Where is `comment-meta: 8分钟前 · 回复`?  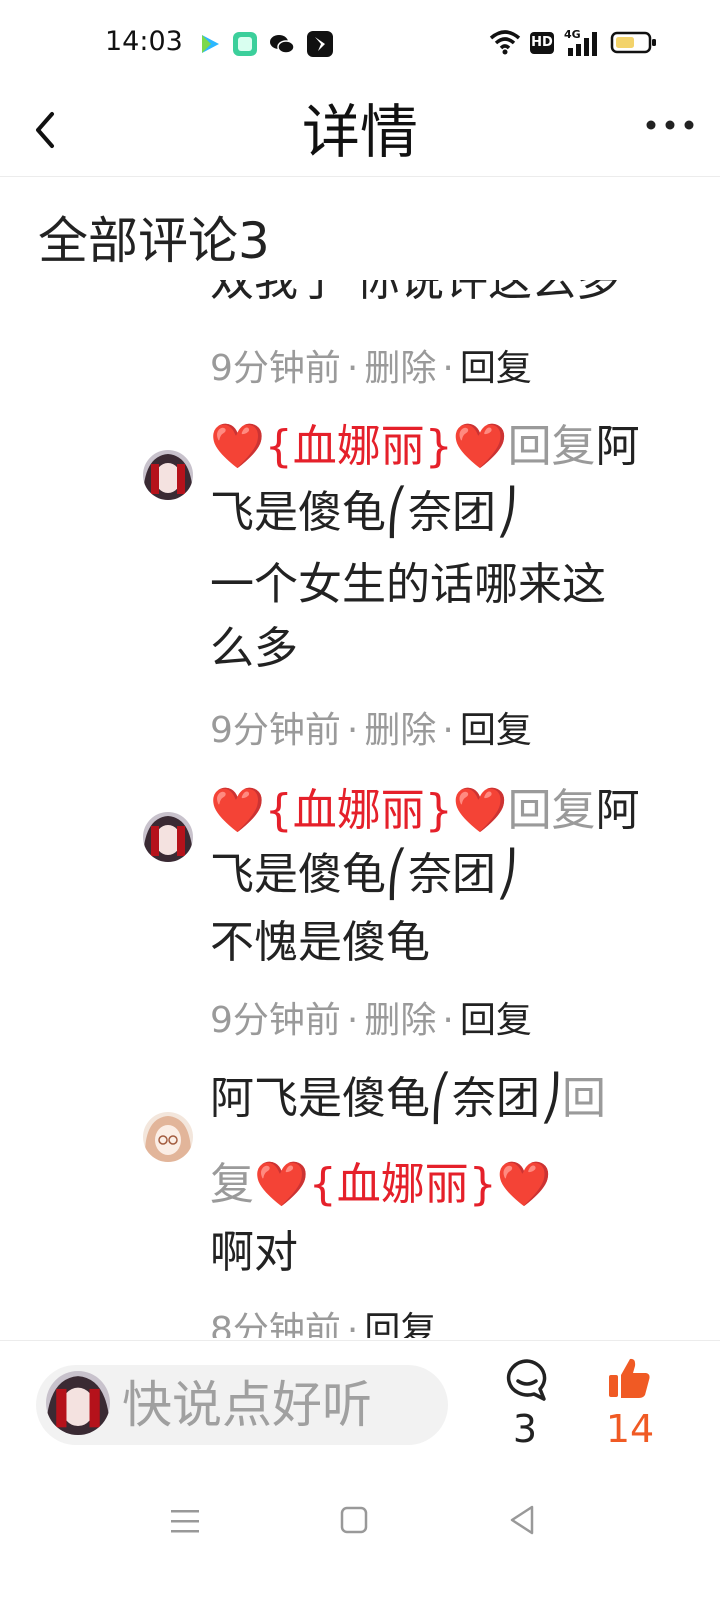
comment-meta: 8分钟前 · 回复 is located at coordinates (323, 1322).